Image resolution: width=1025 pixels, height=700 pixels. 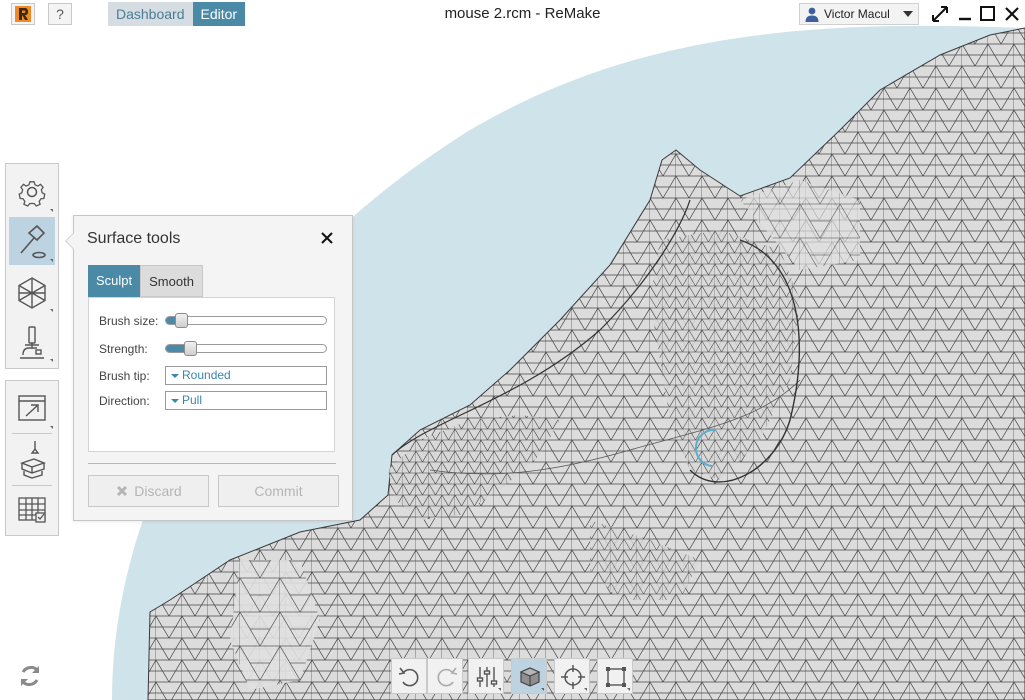 What do you see at coordinates (447, 677) in the screenshot?
I see `redo-icon` at bounding box center [447, 677].